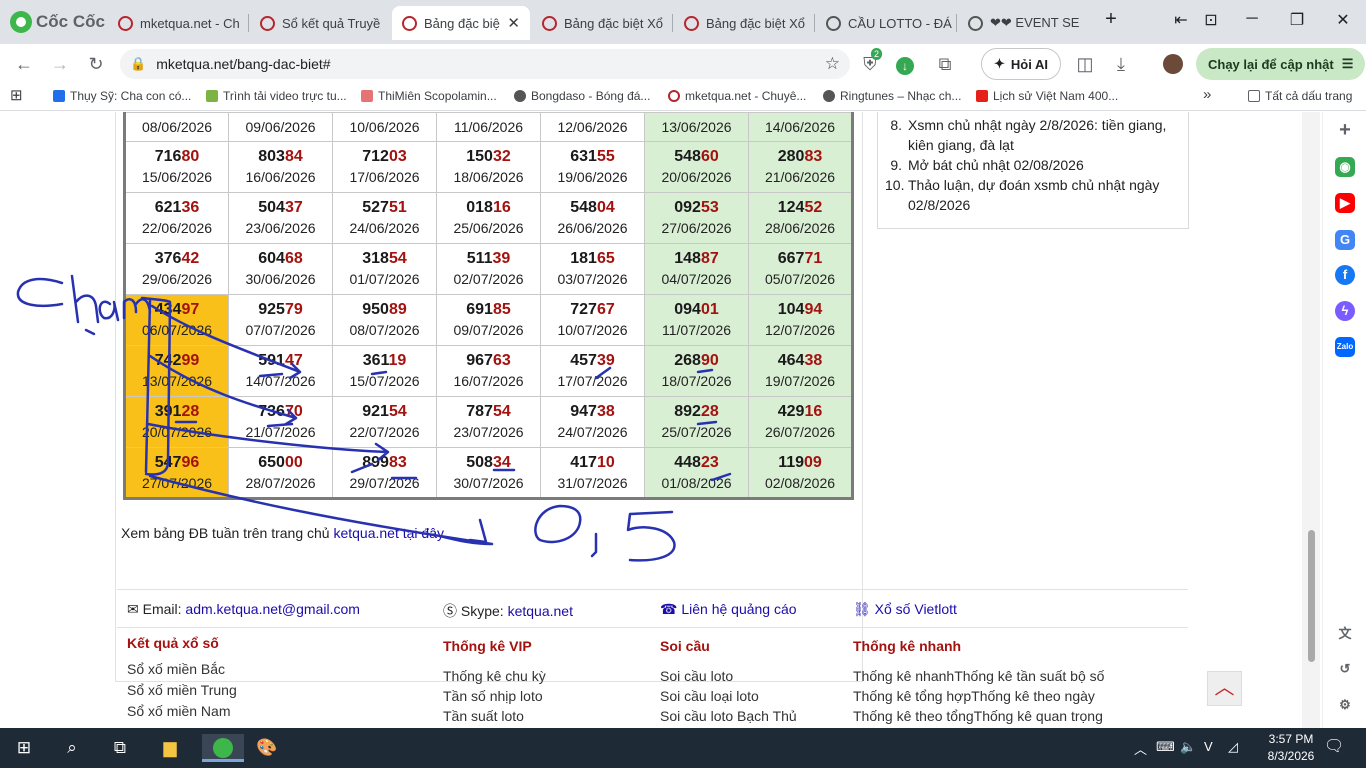  Describe the element at coordinates (223, 748) in the screenshot. I see `coccoc-taskbar-icon` at that location.